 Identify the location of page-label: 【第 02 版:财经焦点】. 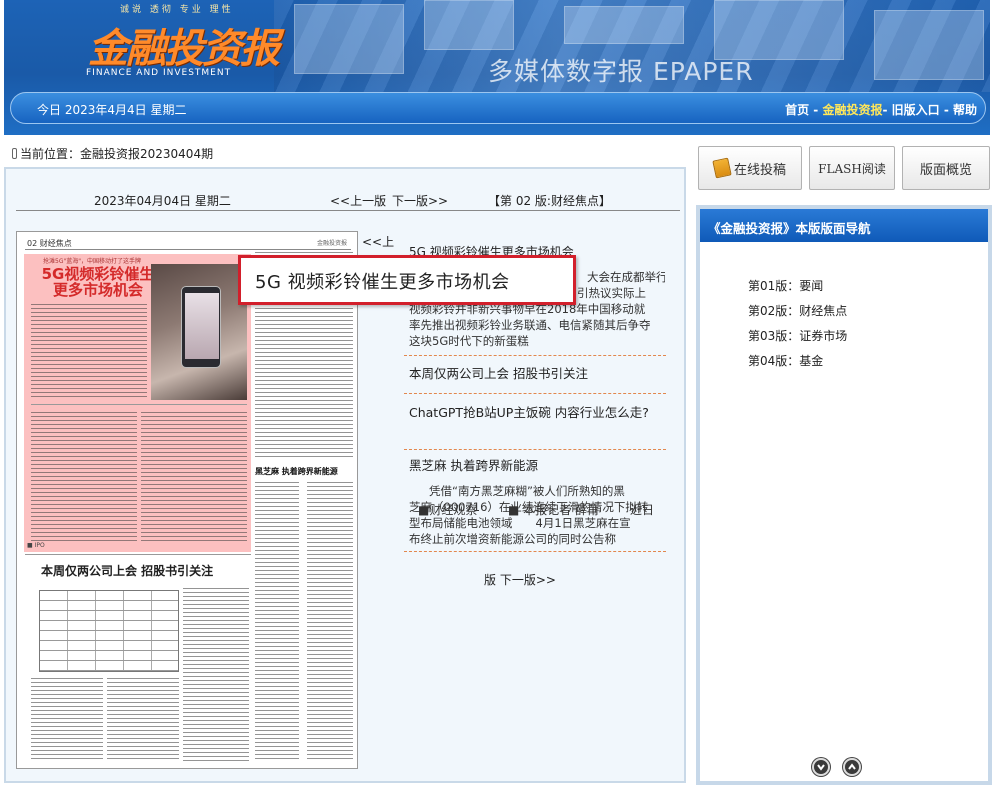
(549, 201).